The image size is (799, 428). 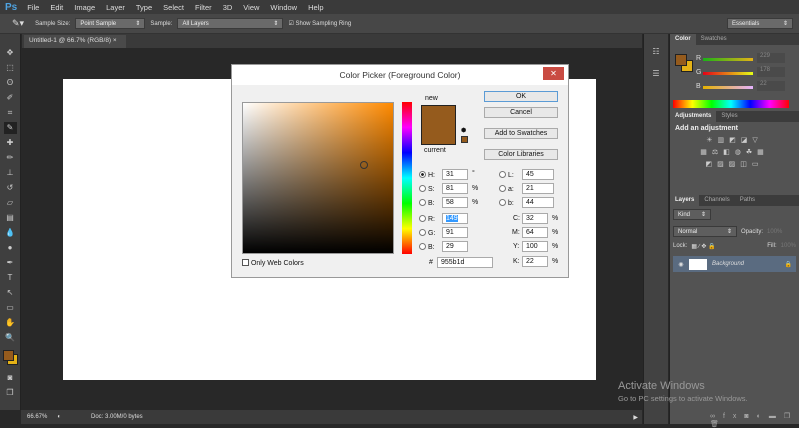 I want to click on green-slider, so click(x=728, y=73).